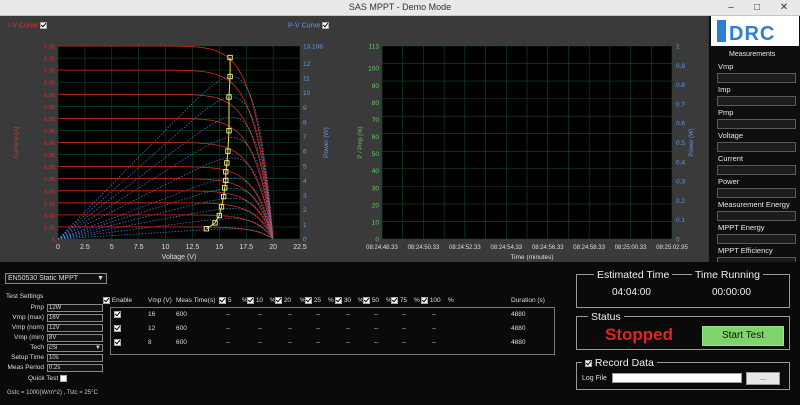 This screenshot has width=800, height=405. I want to click on setting-value-field: 10s, so click(75, 358).